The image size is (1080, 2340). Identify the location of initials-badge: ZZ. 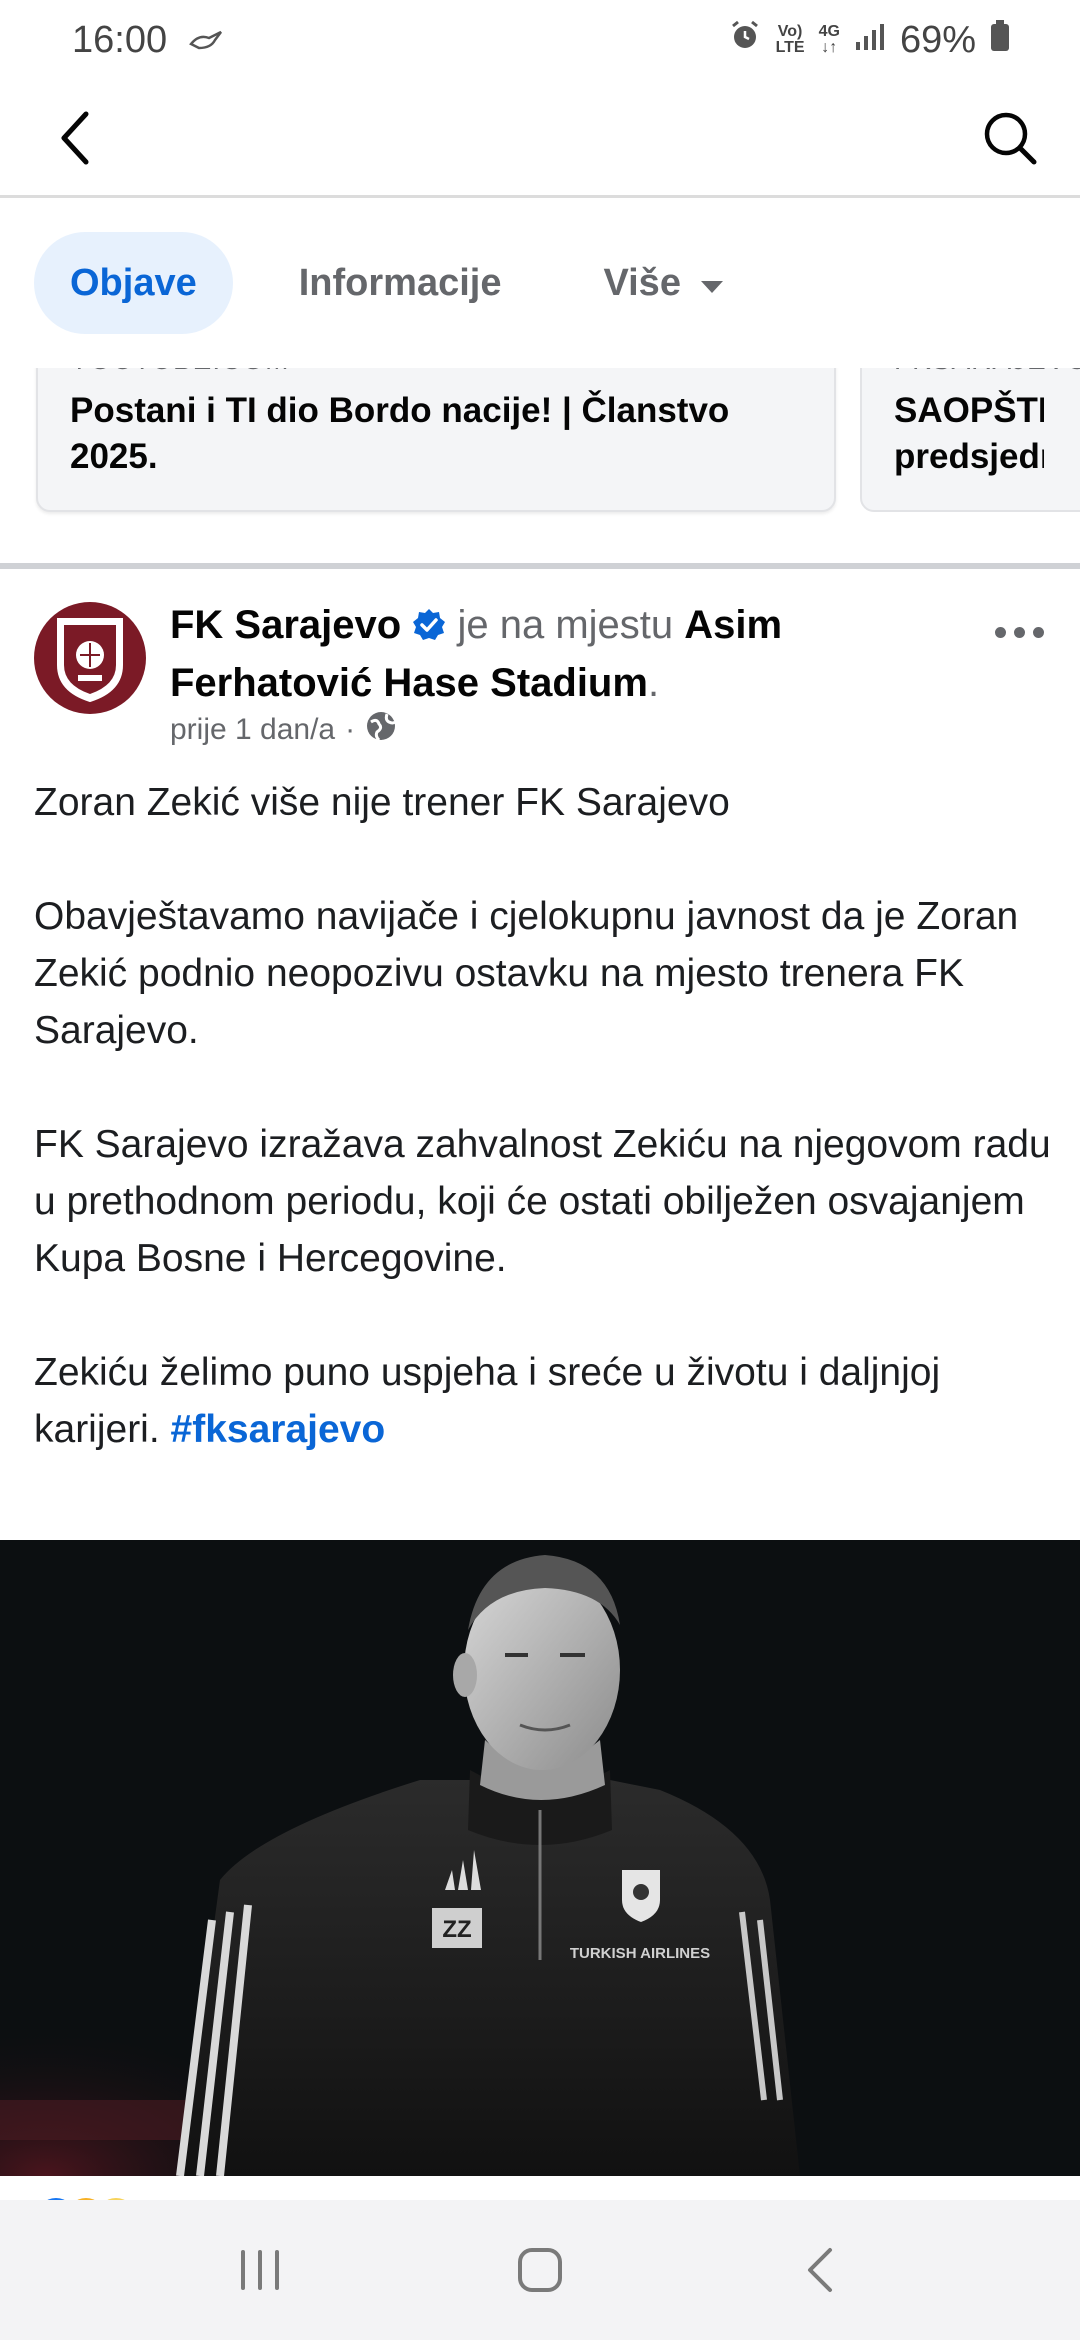
(456, 1929).